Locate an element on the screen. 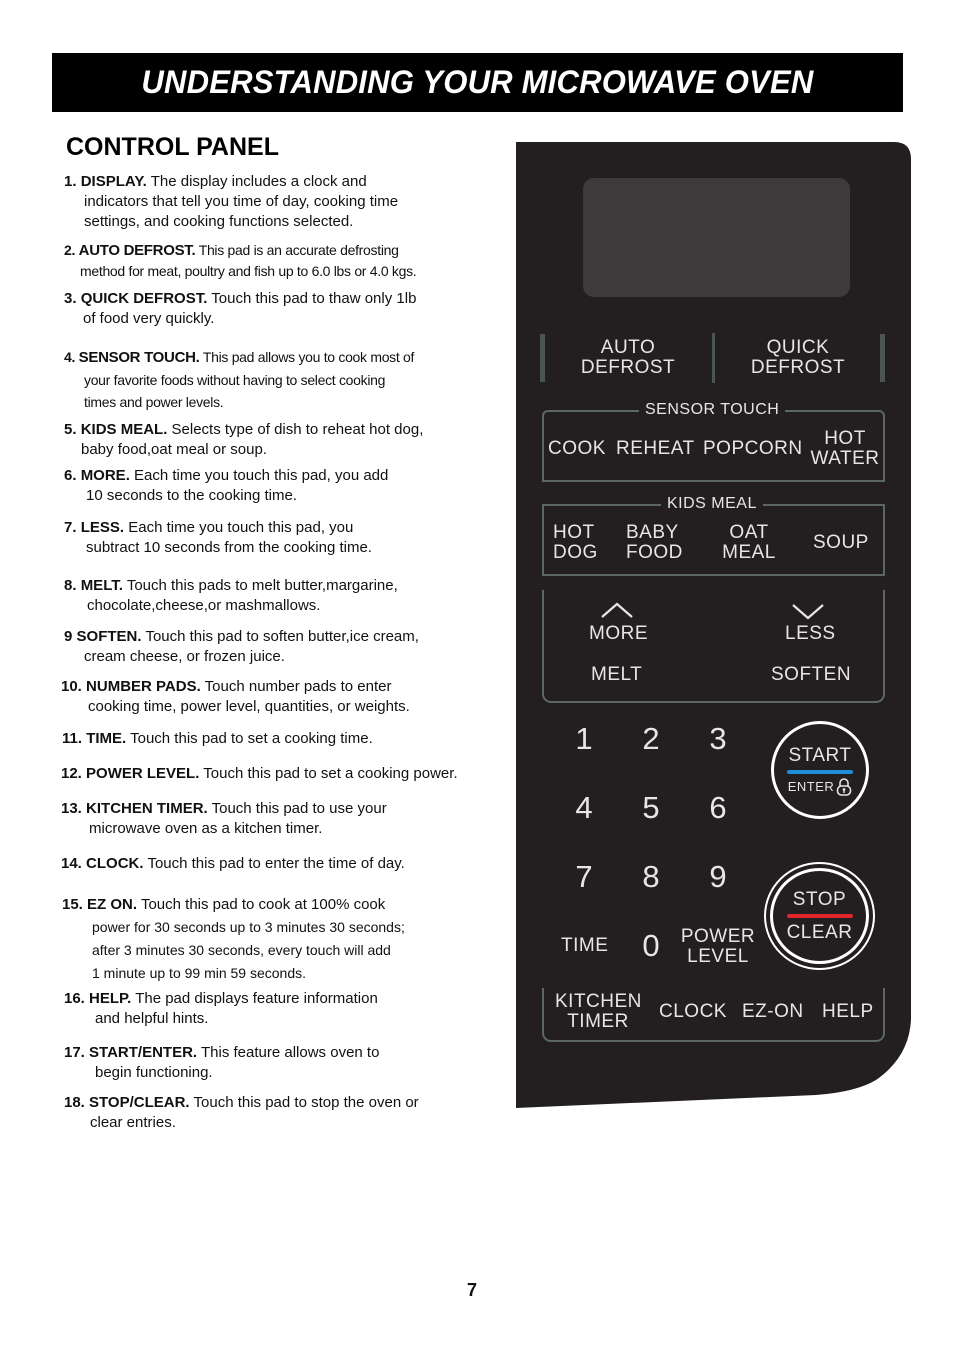  item-line: times and power levels. is located at coordinates (154, 402).